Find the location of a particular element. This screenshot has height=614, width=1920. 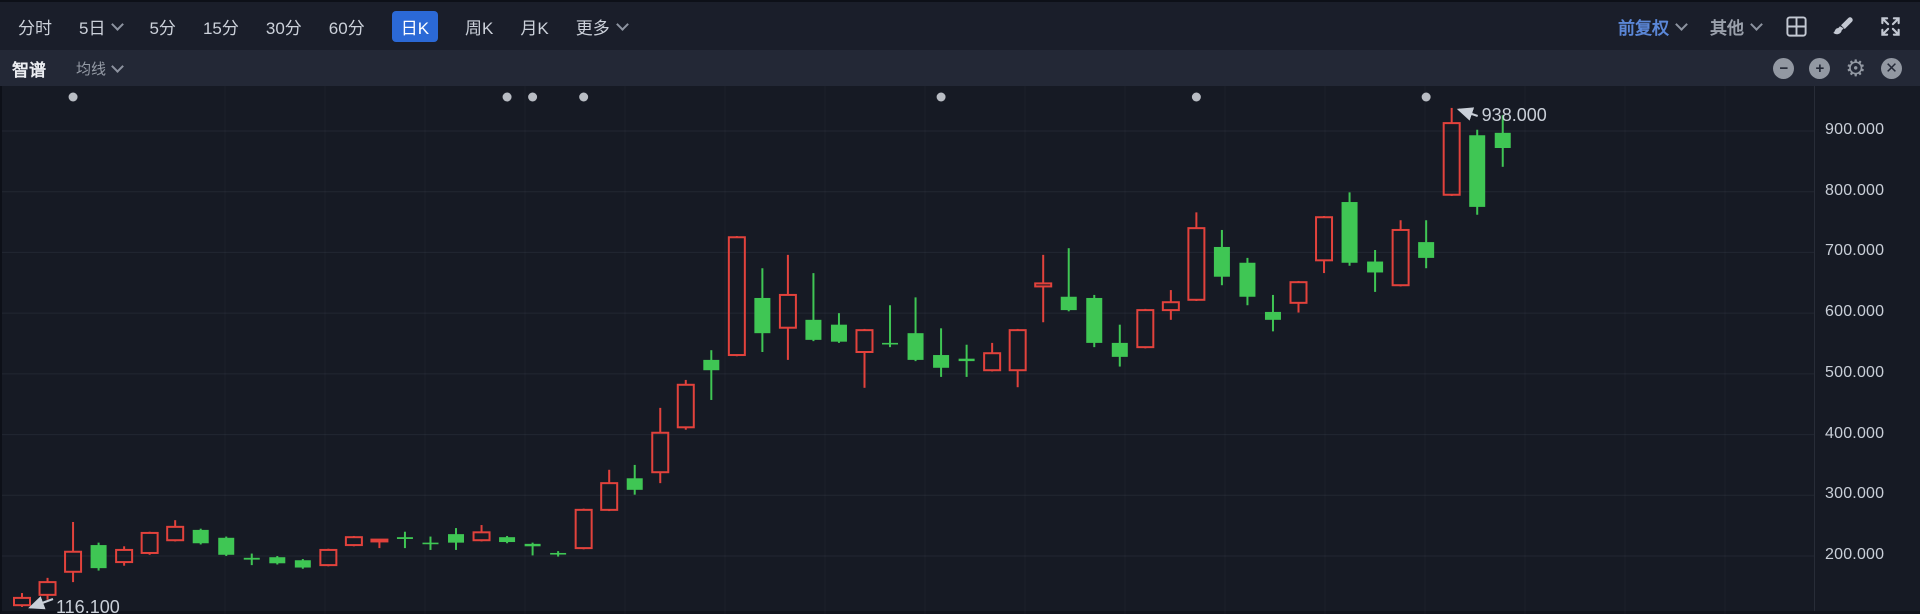

chart-controls: − + ⚙ ✕ is located at coordinates (1840, 68).